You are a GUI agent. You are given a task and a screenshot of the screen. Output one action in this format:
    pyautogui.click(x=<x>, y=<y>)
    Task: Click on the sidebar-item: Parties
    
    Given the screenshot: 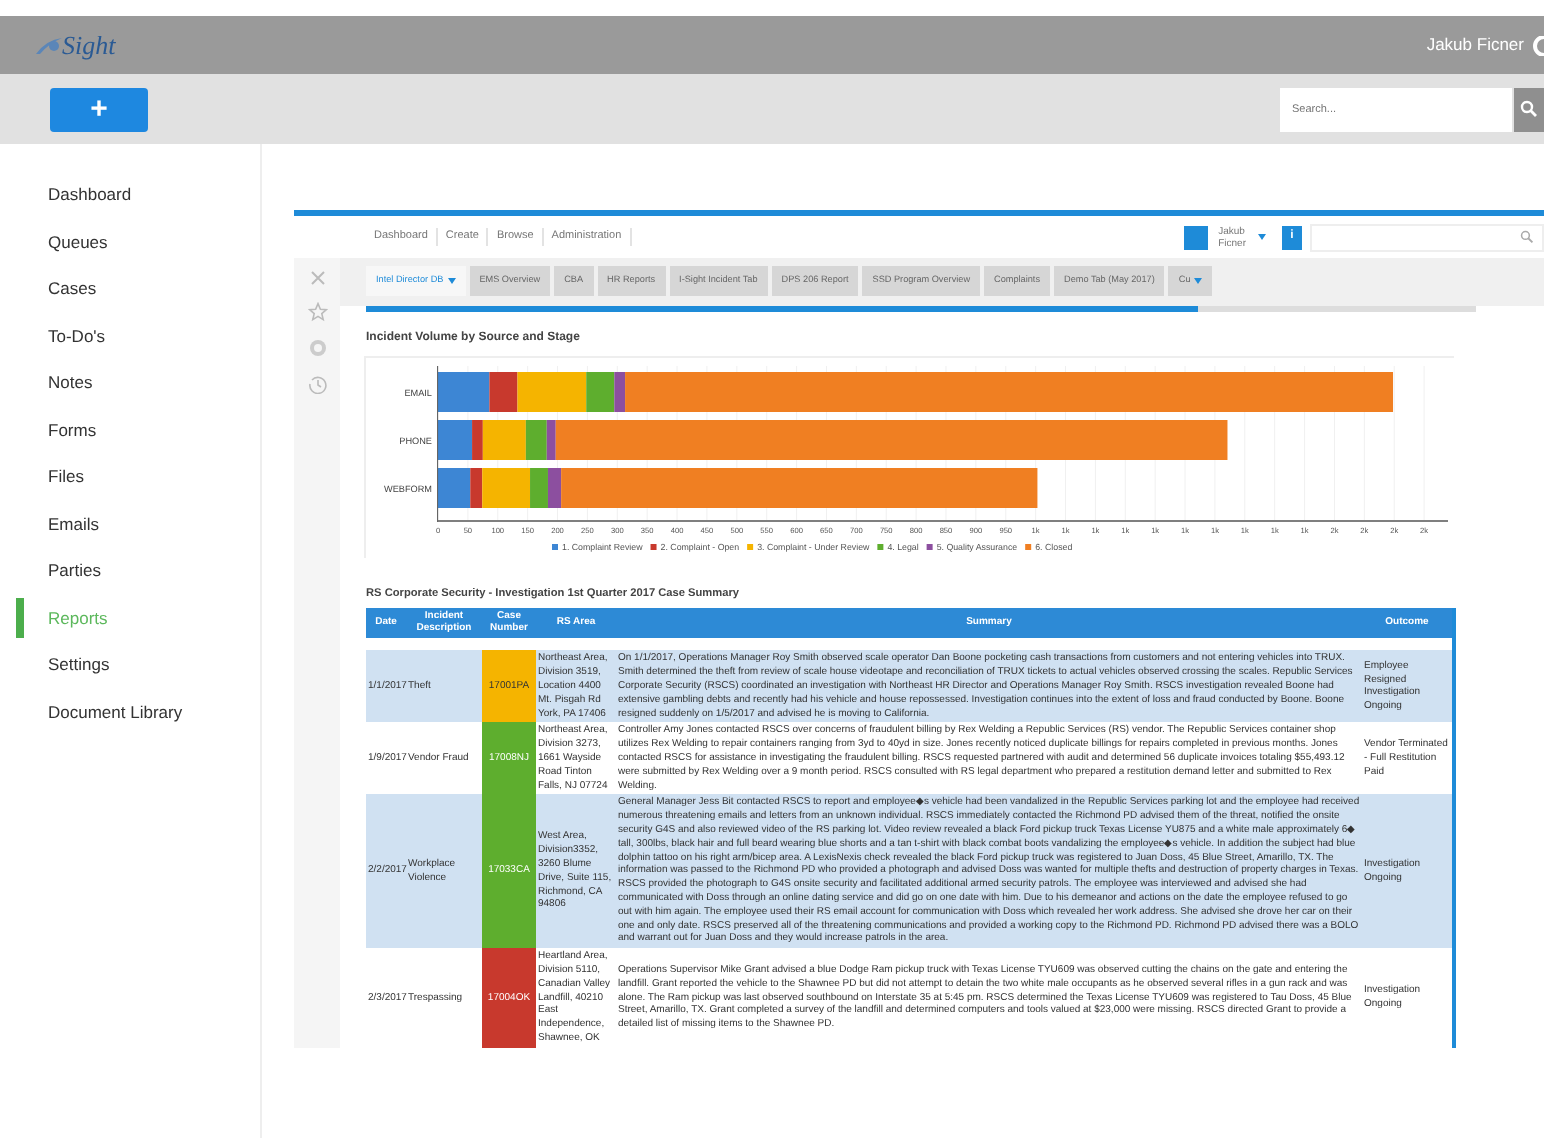 What is the action you would take?
    pyautogui.click(x=130, y=581)
    